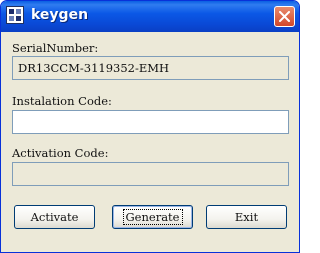 The width and height of the screenshot is (320, 253). I want to click on exit-button: Exit, so click(246, 217).